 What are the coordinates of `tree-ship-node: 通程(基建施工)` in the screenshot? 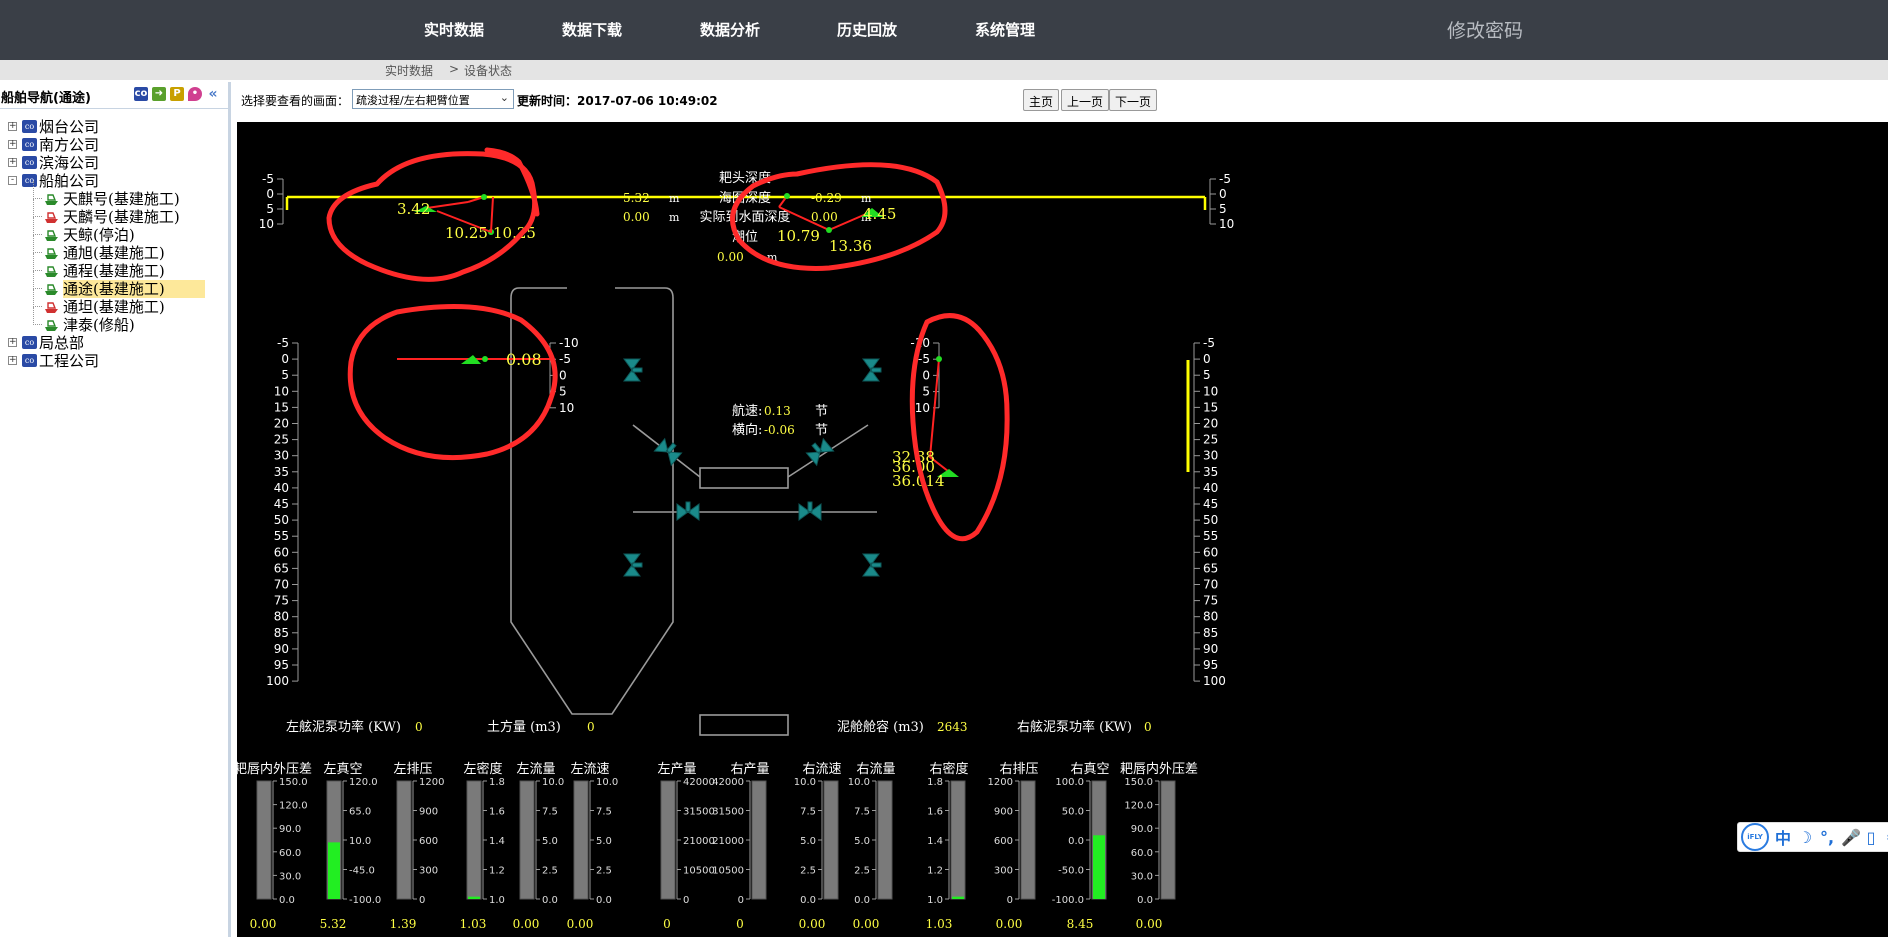 It's located at (128, 266).